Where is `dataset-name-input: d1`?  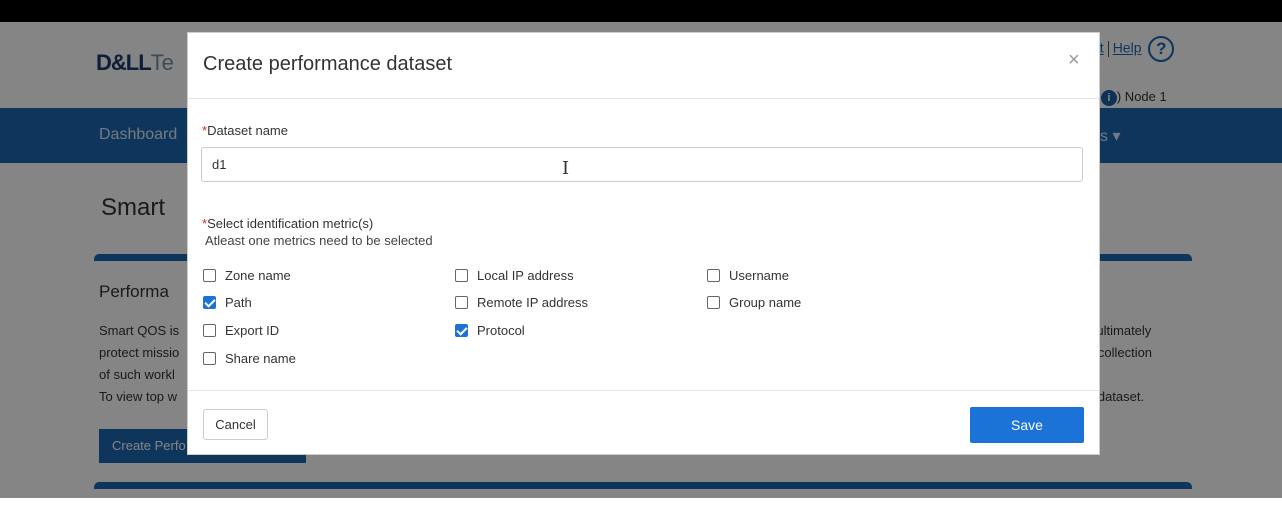
dataset-name-input: d1 is located at coordinates (642, 164).